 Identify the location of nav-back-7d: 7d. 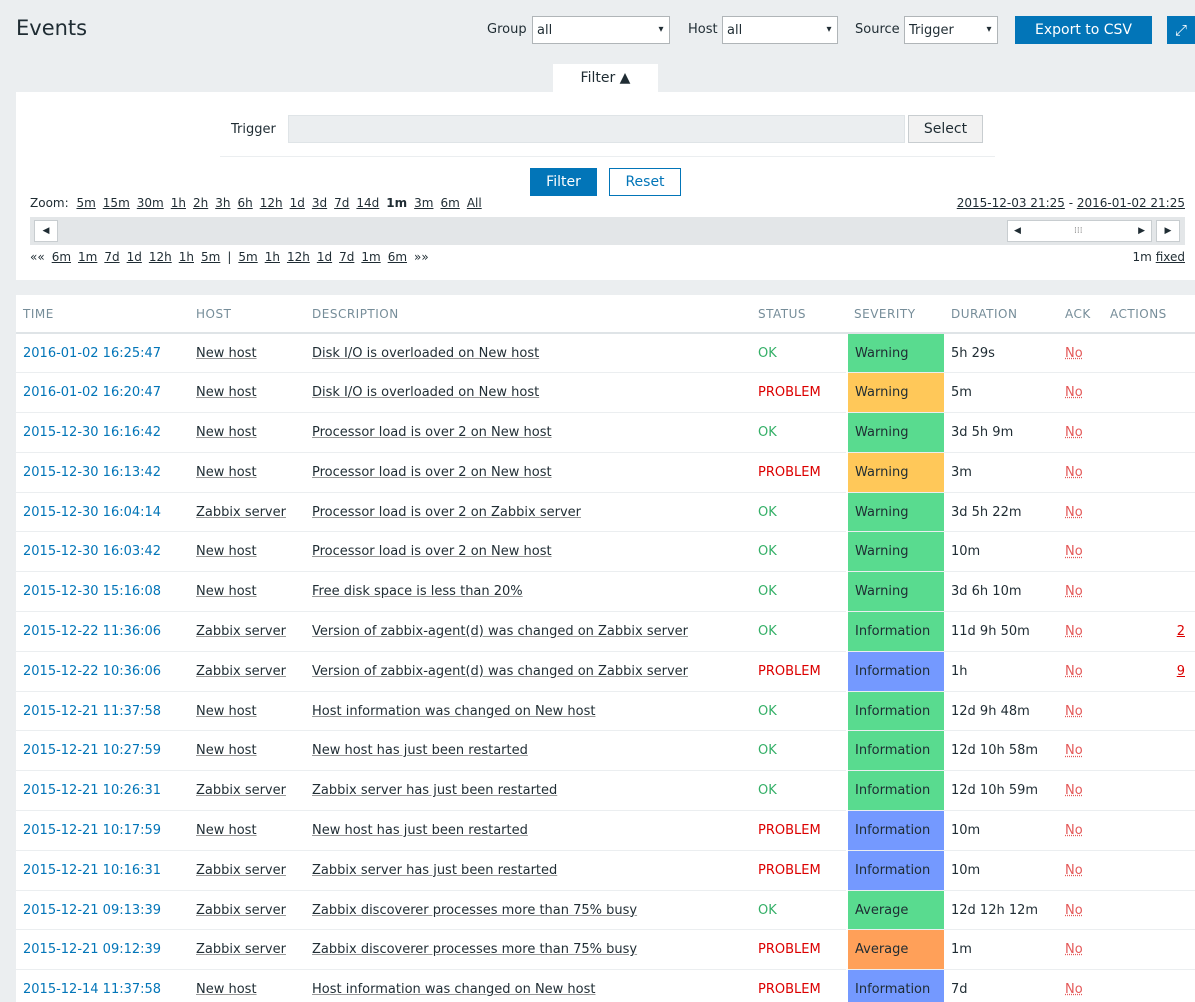
(111, 257).